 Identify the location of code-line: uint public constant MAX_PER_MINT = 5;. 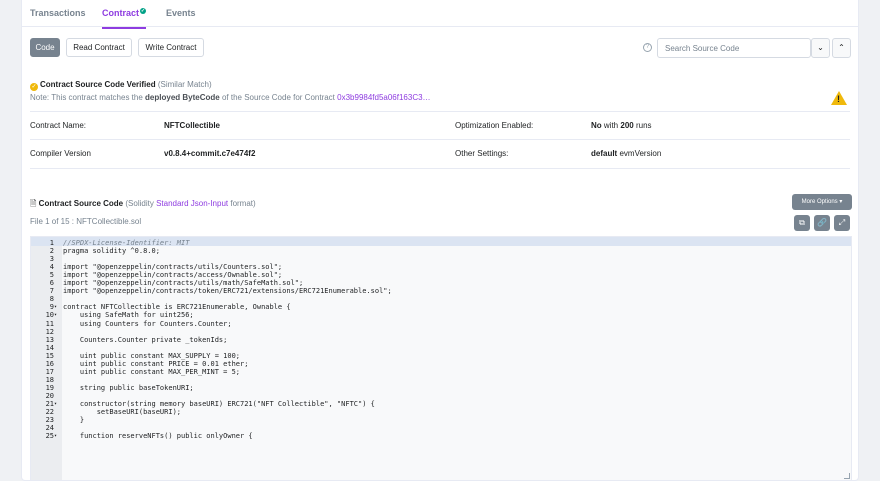
(152, 371).